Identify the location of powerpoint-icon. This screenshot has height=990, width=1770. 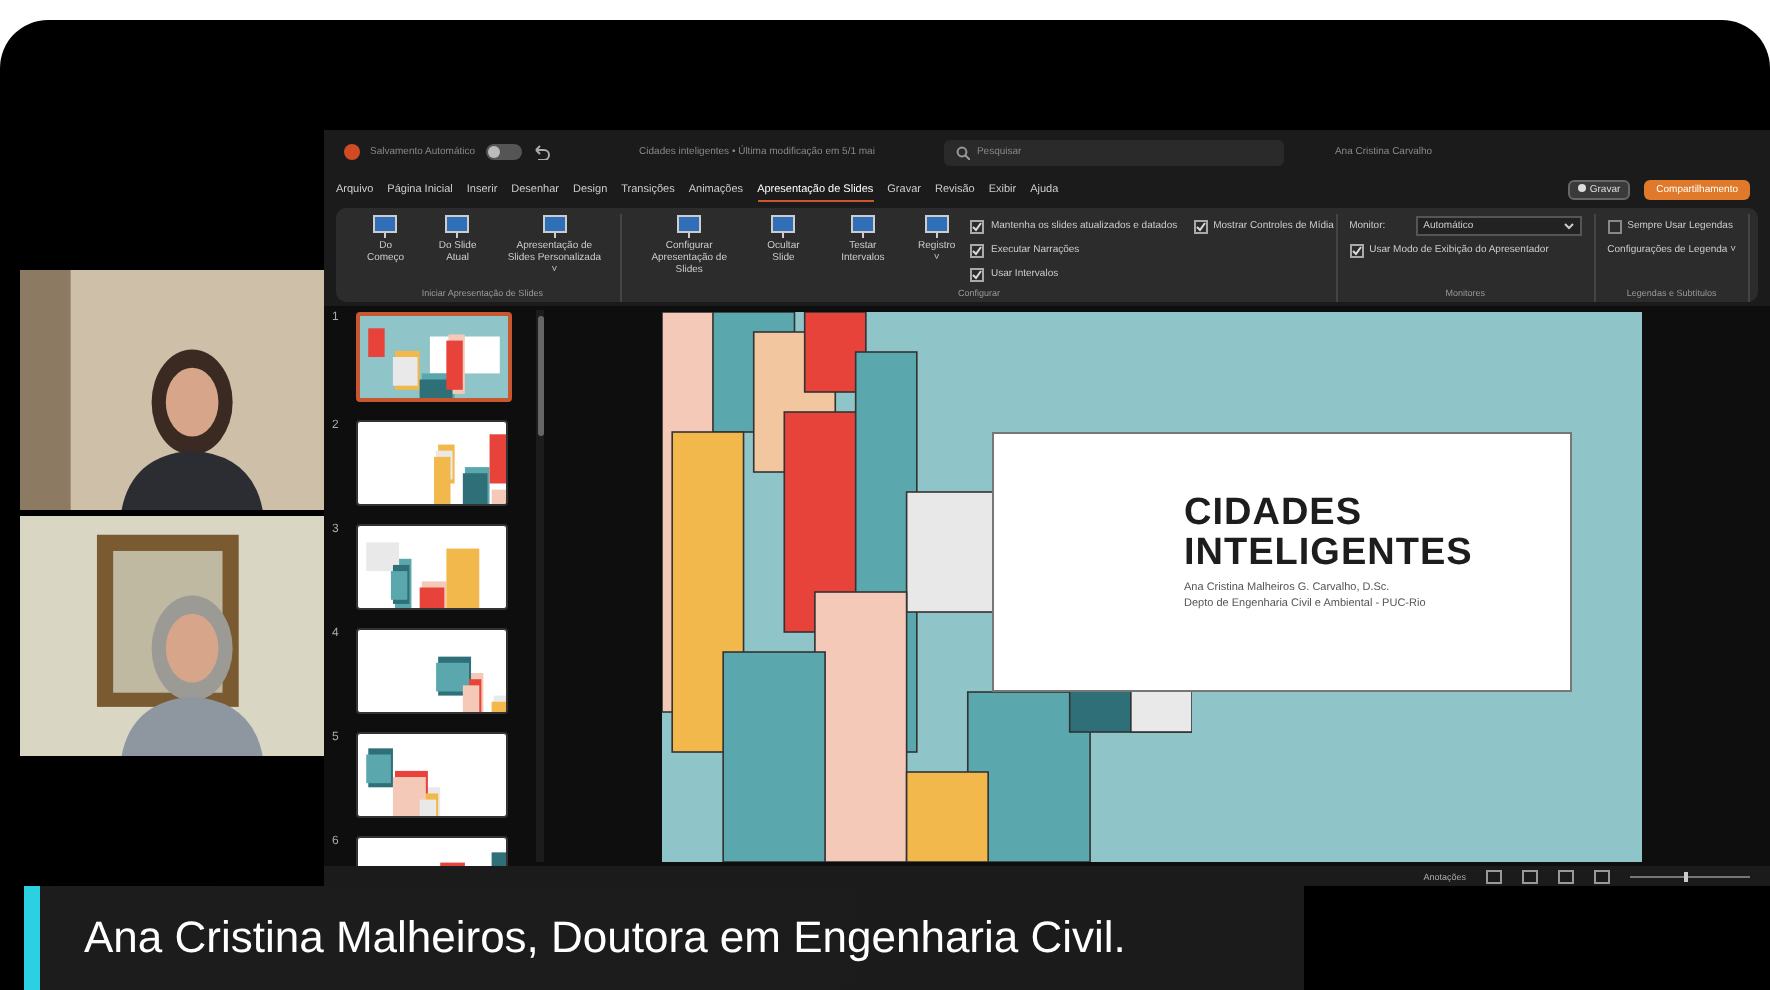
(352, 152).